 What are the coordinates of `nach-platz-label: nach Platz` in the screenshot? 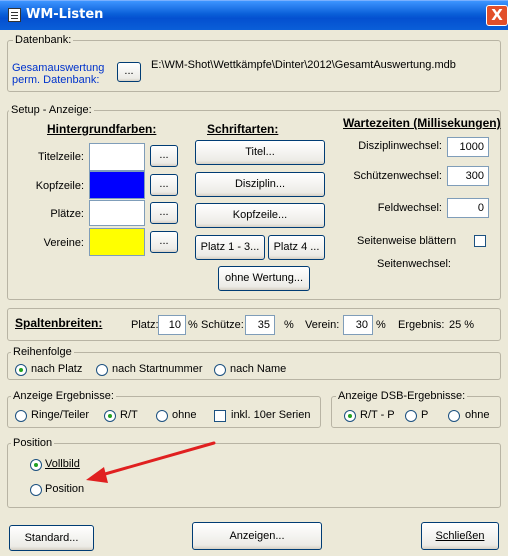 It's located at (56, 369).